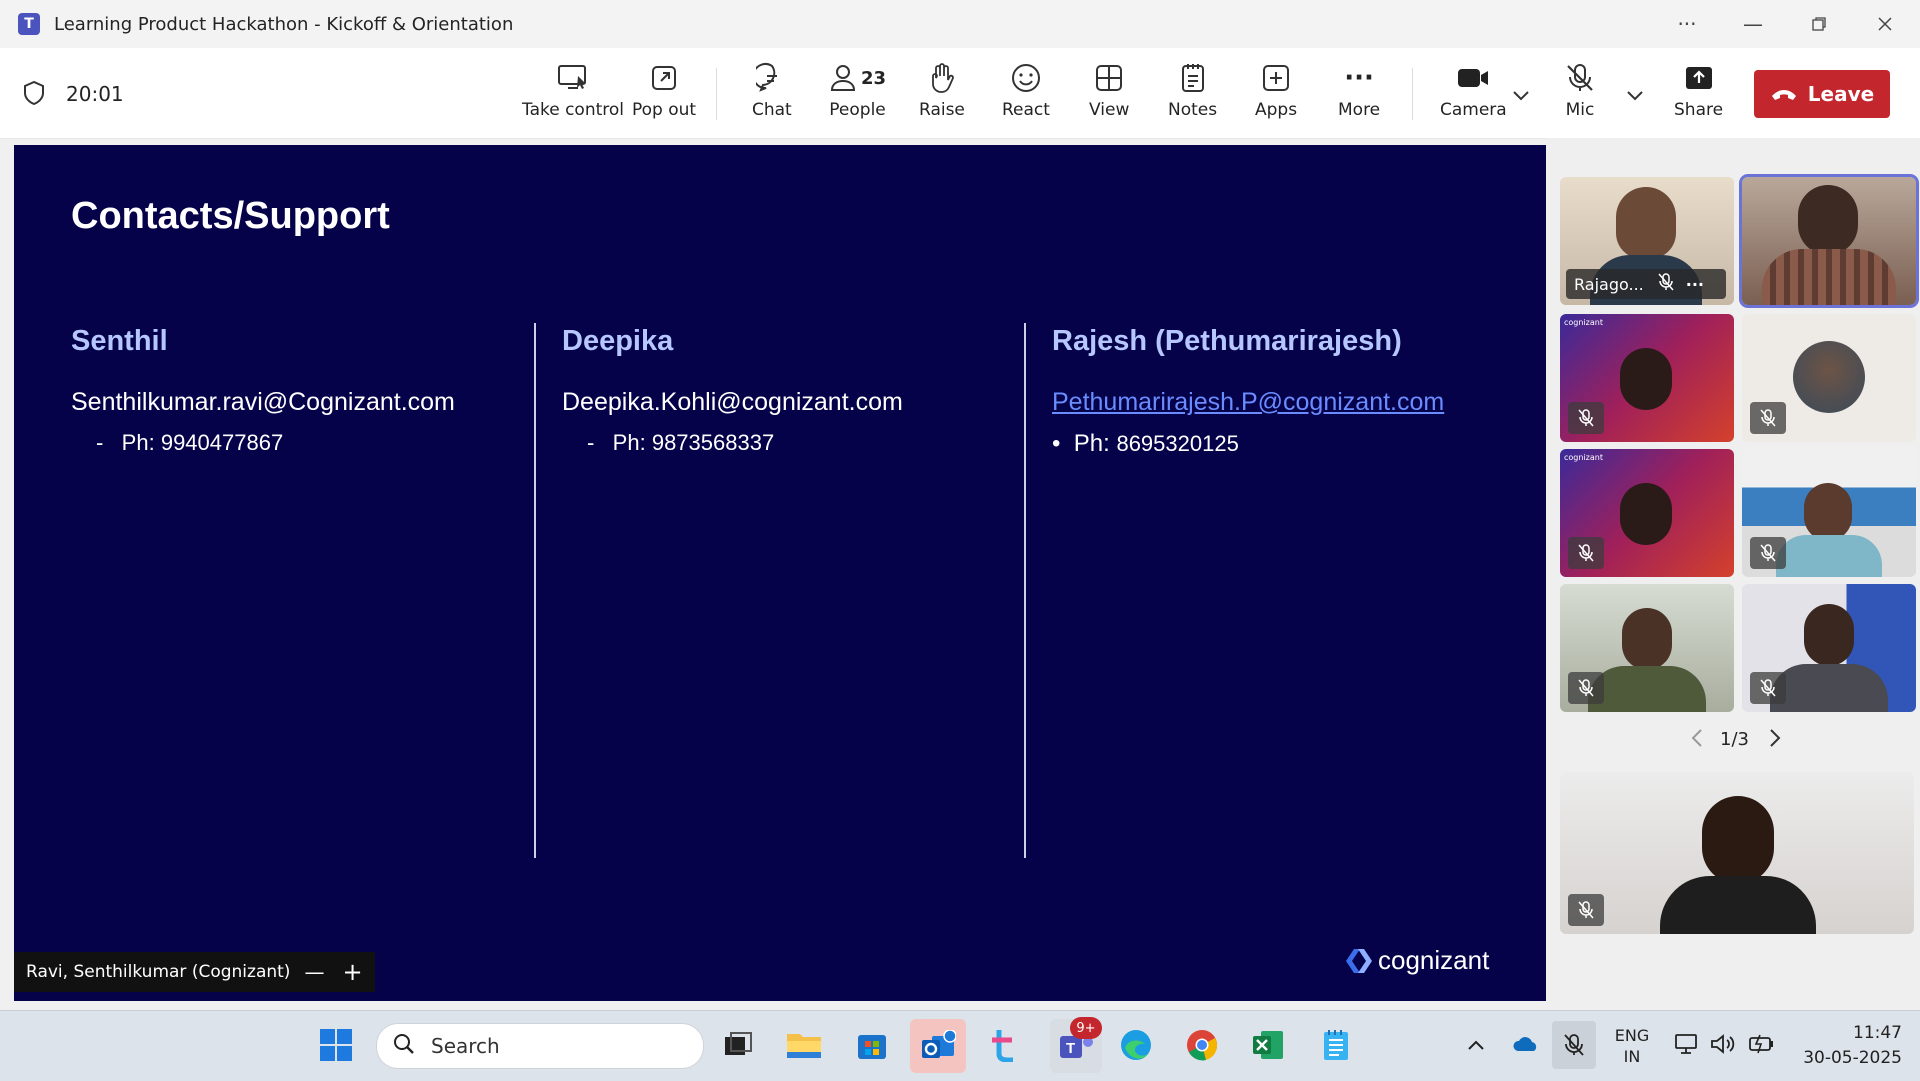  Describe the element at coordinates (1136, 1045) in the screenshot. I see `edge-browser-icon` at that location.